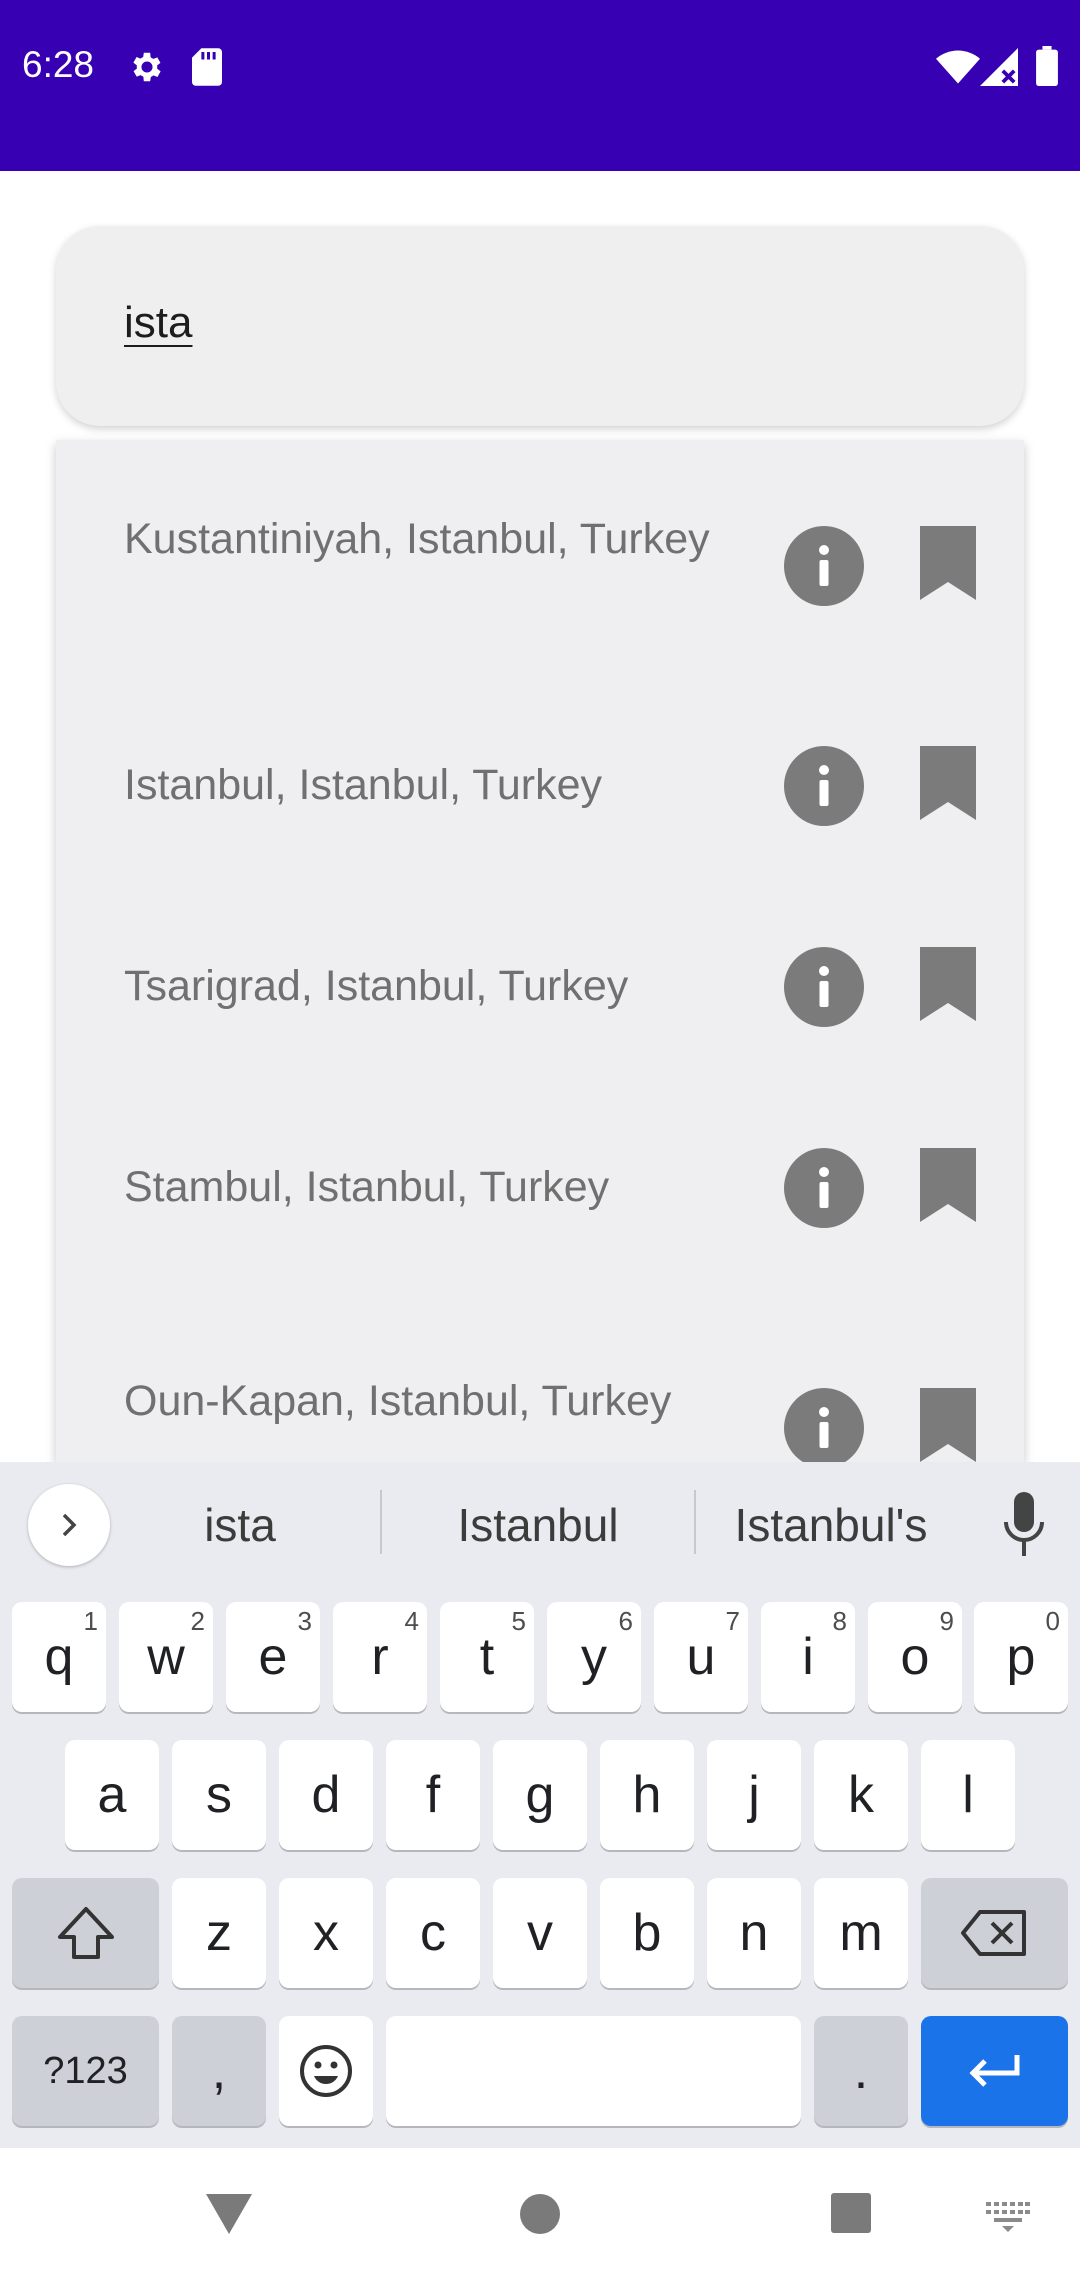  What do you see at coordinates (647, 1933) in the screenshot?
I see `key-b: b` at bounding box center [647, 1933].